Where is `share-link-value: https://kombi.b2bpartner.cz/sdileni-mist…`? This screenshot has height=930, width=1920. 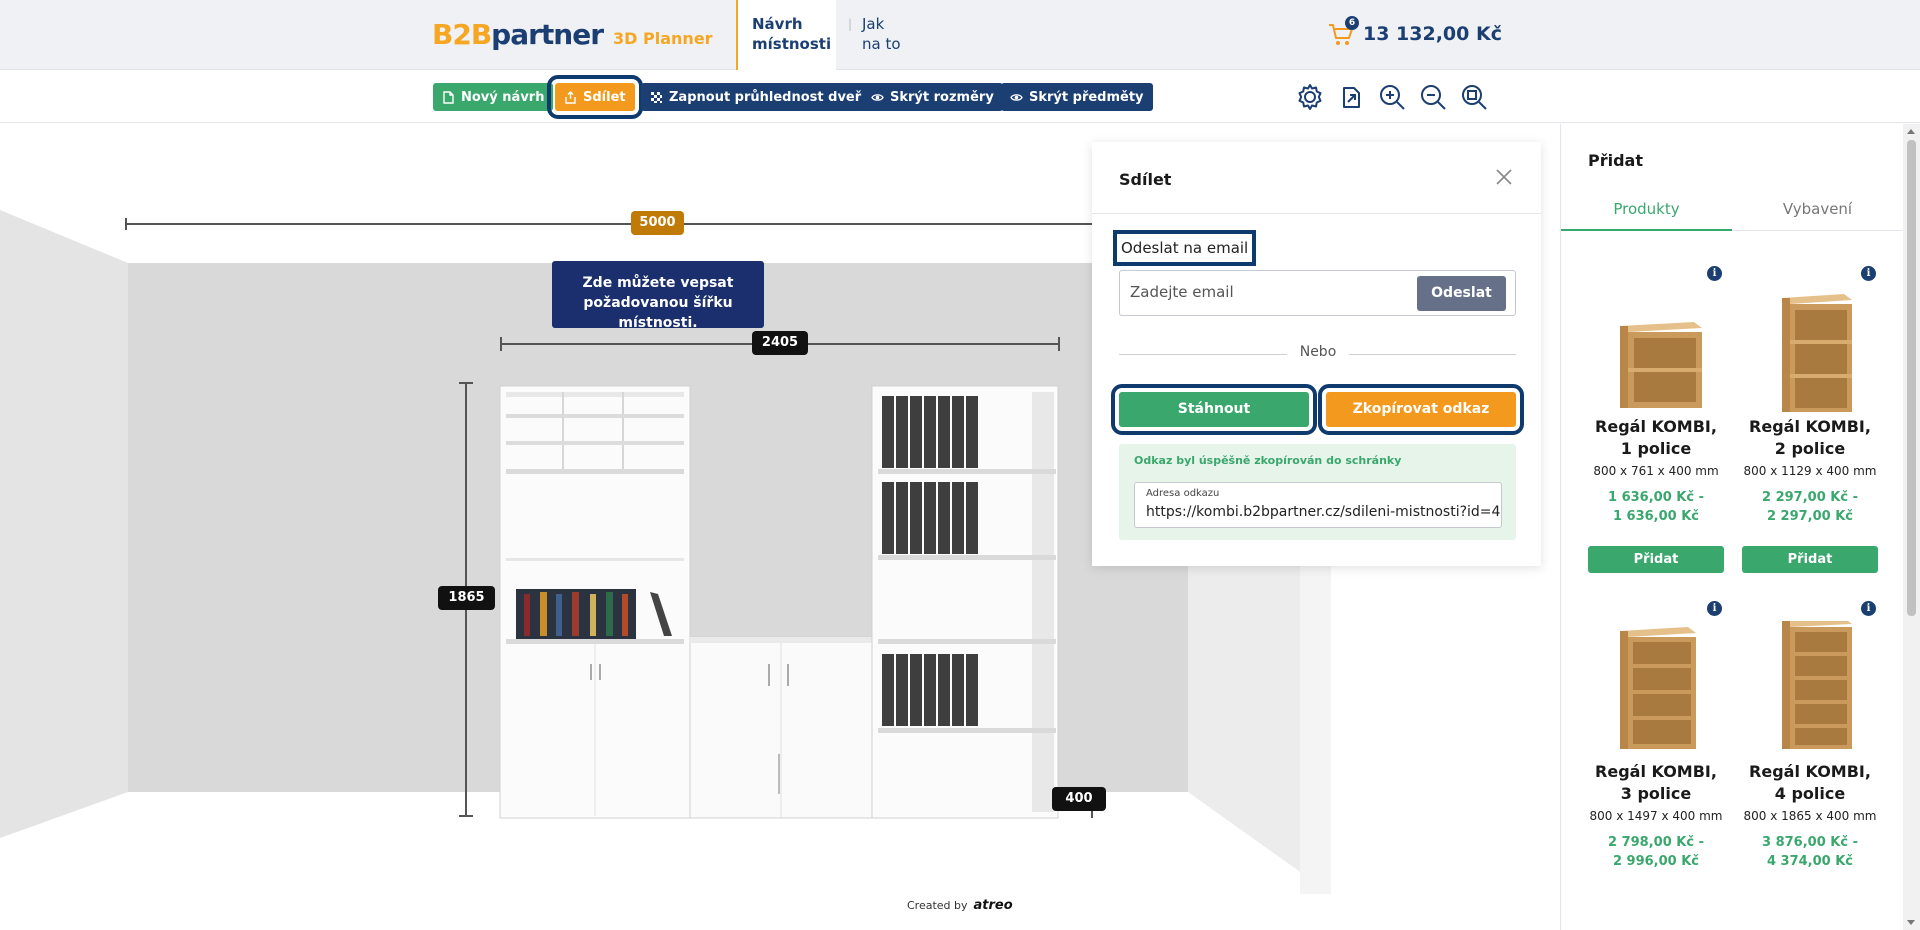
share-link-value: https://kombi.b2bpartner.cz/sdileni-mist… is located at coordinates (1323, 512).